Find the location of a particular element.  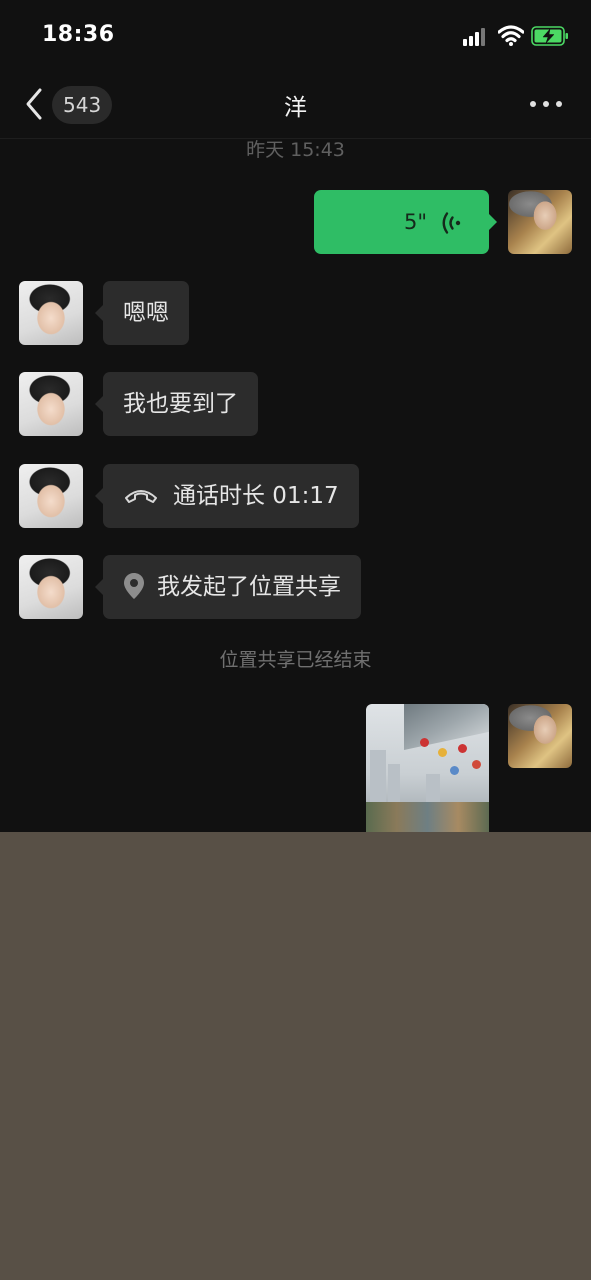

location-share-bubble: 我发起了位置共享 is located at coordinates (228, 587).